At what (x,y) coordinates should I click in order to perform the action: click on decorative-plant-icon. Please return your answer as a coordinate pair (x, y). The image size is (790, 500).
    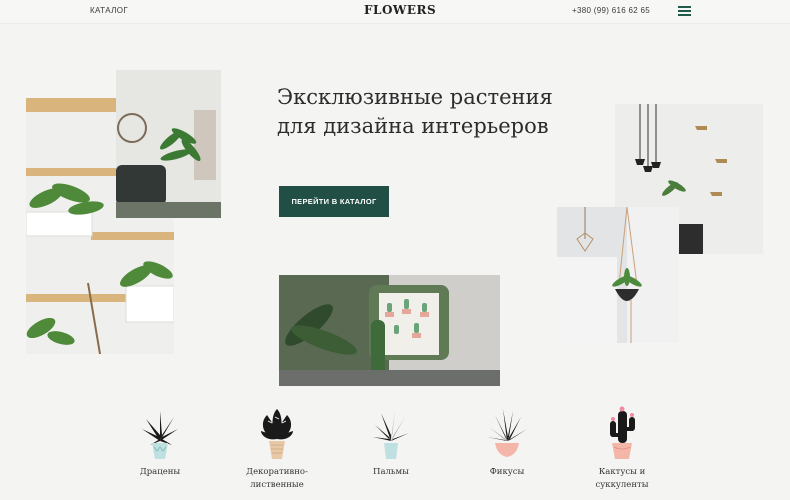
    Looking at the image, I should click on (277, 434).